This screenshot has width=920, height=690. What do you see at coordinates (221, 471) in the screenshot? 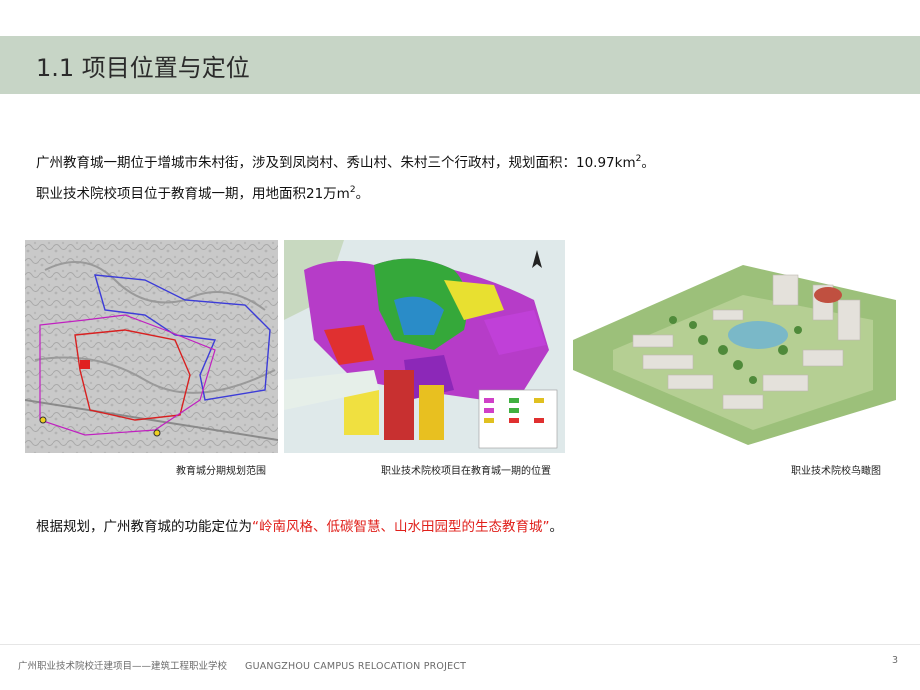
I see `caption-phase-plan-map: 教育城分期规划范围` at bounding box center [221, 471].